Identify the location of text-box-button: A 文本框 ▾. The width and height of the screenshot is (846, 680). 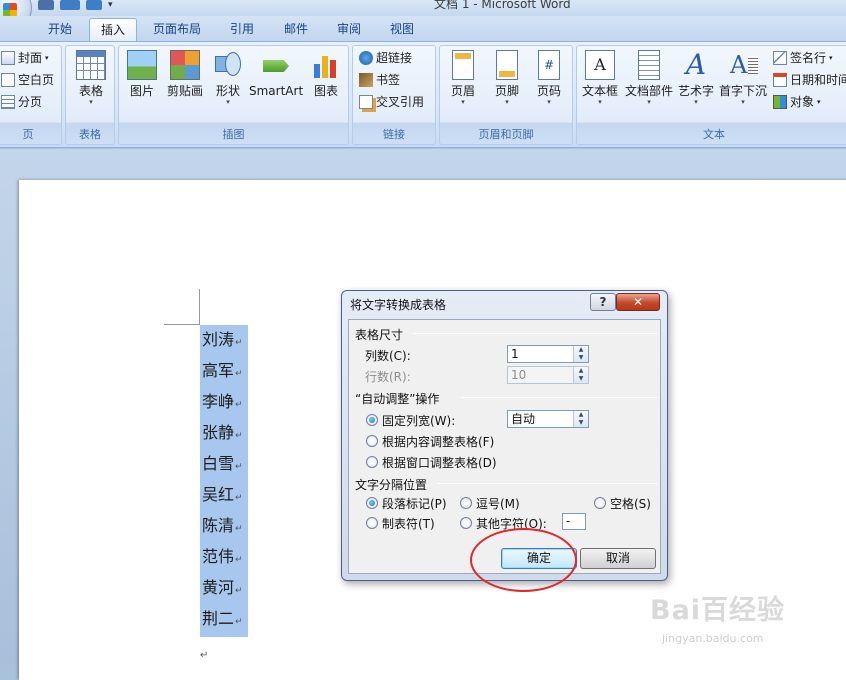
(600, 82).